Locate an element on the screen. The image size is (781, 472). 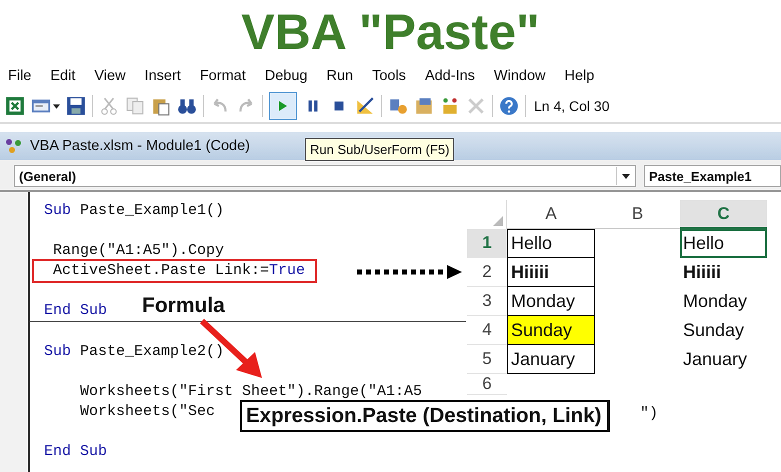
menu-item: Window is located at coordinates (520, 76).